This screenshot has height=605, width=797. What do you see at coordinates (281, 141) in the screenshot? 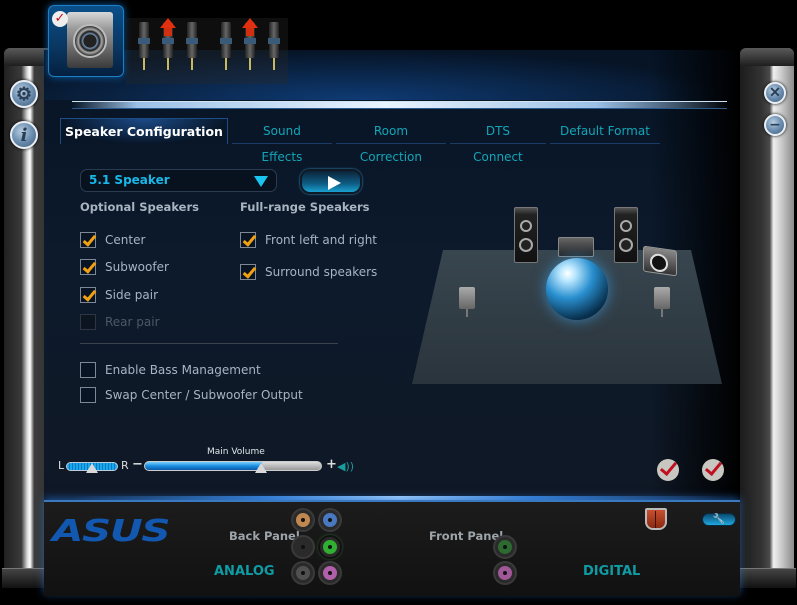
I see `tab-sound-effects: Sound Effects` at bounding box center [281, 141].